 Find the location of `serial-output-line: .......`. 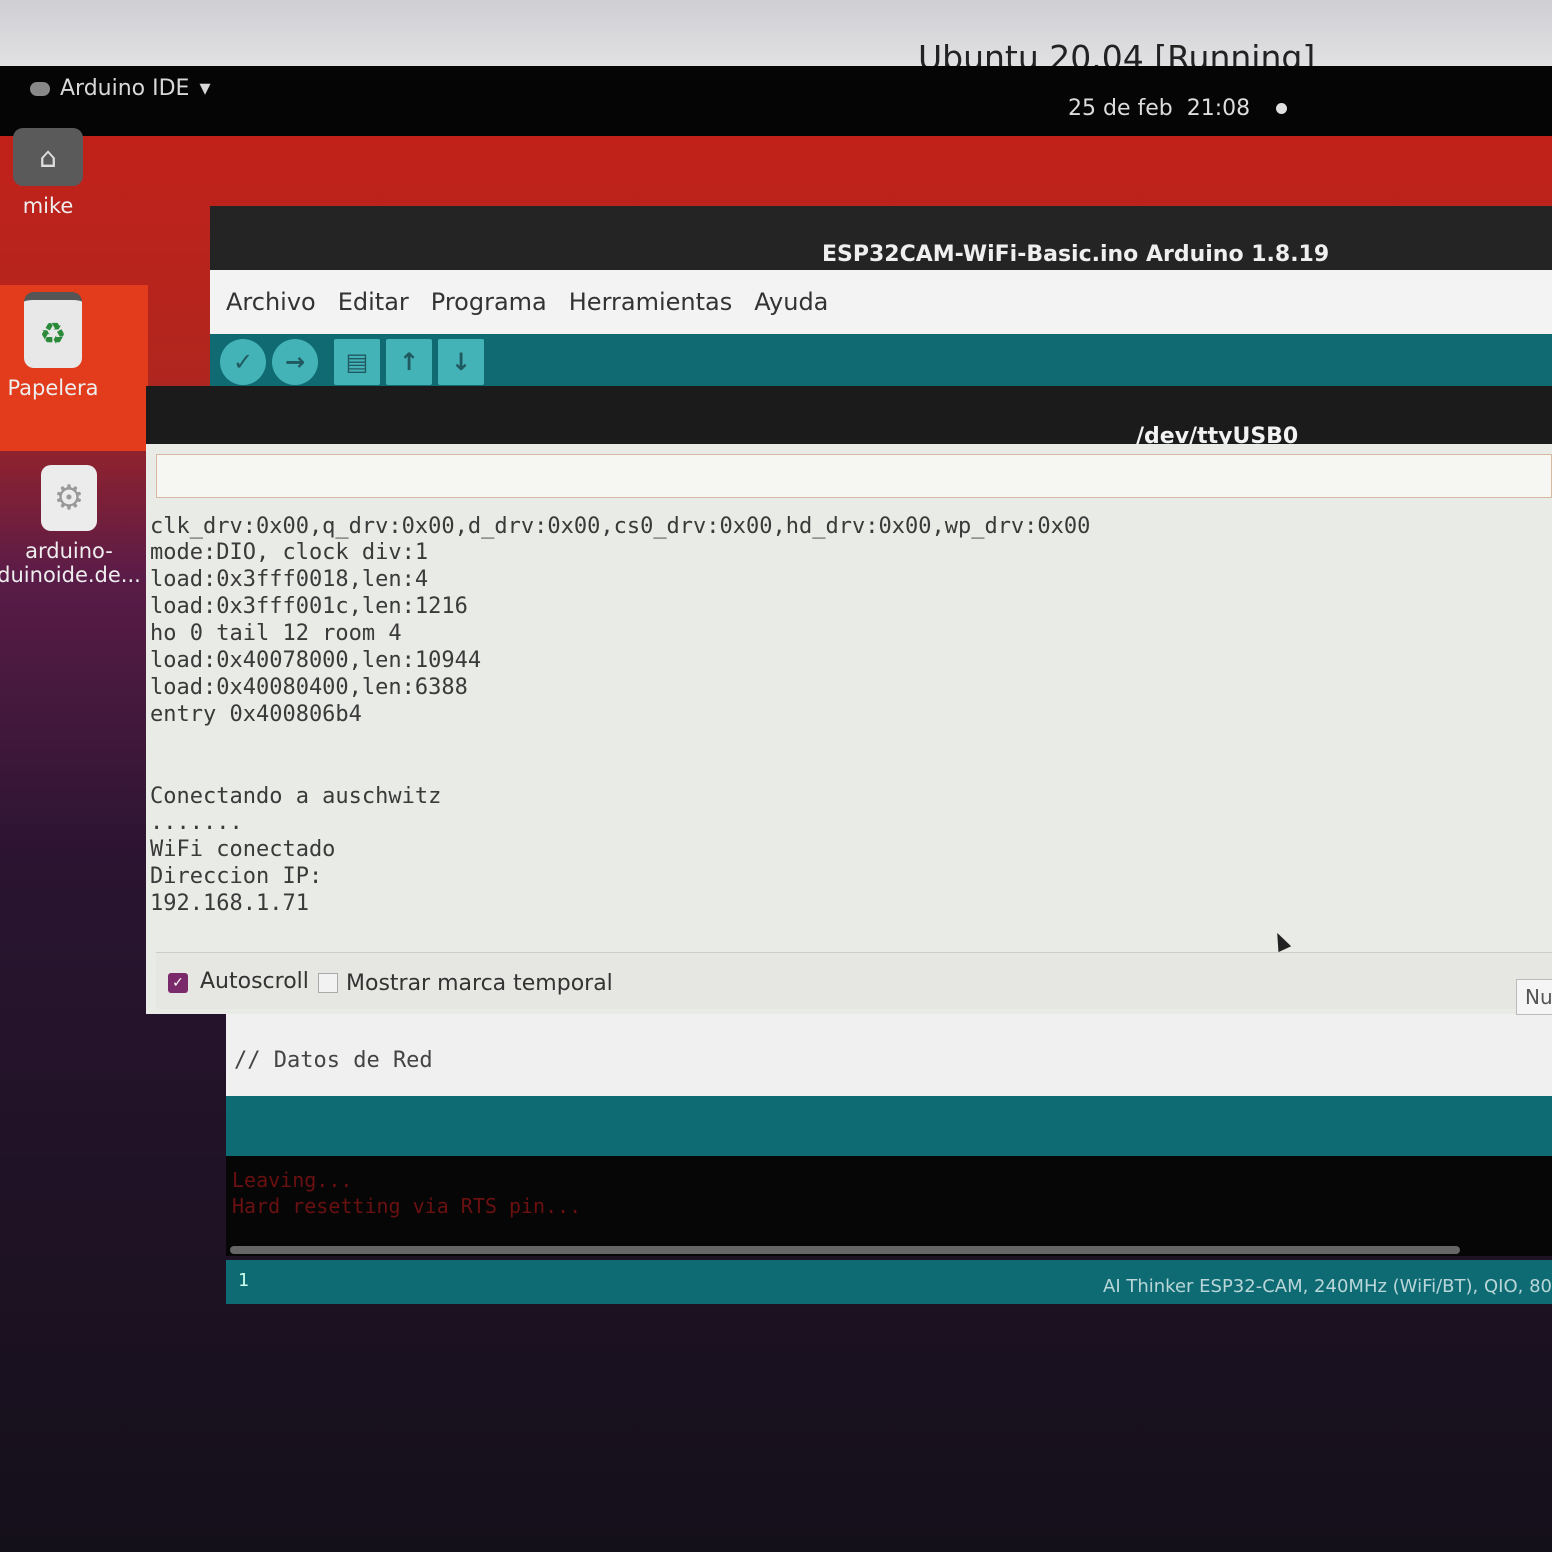

serial-output-line: ....... is located at coordinates (196, 822).